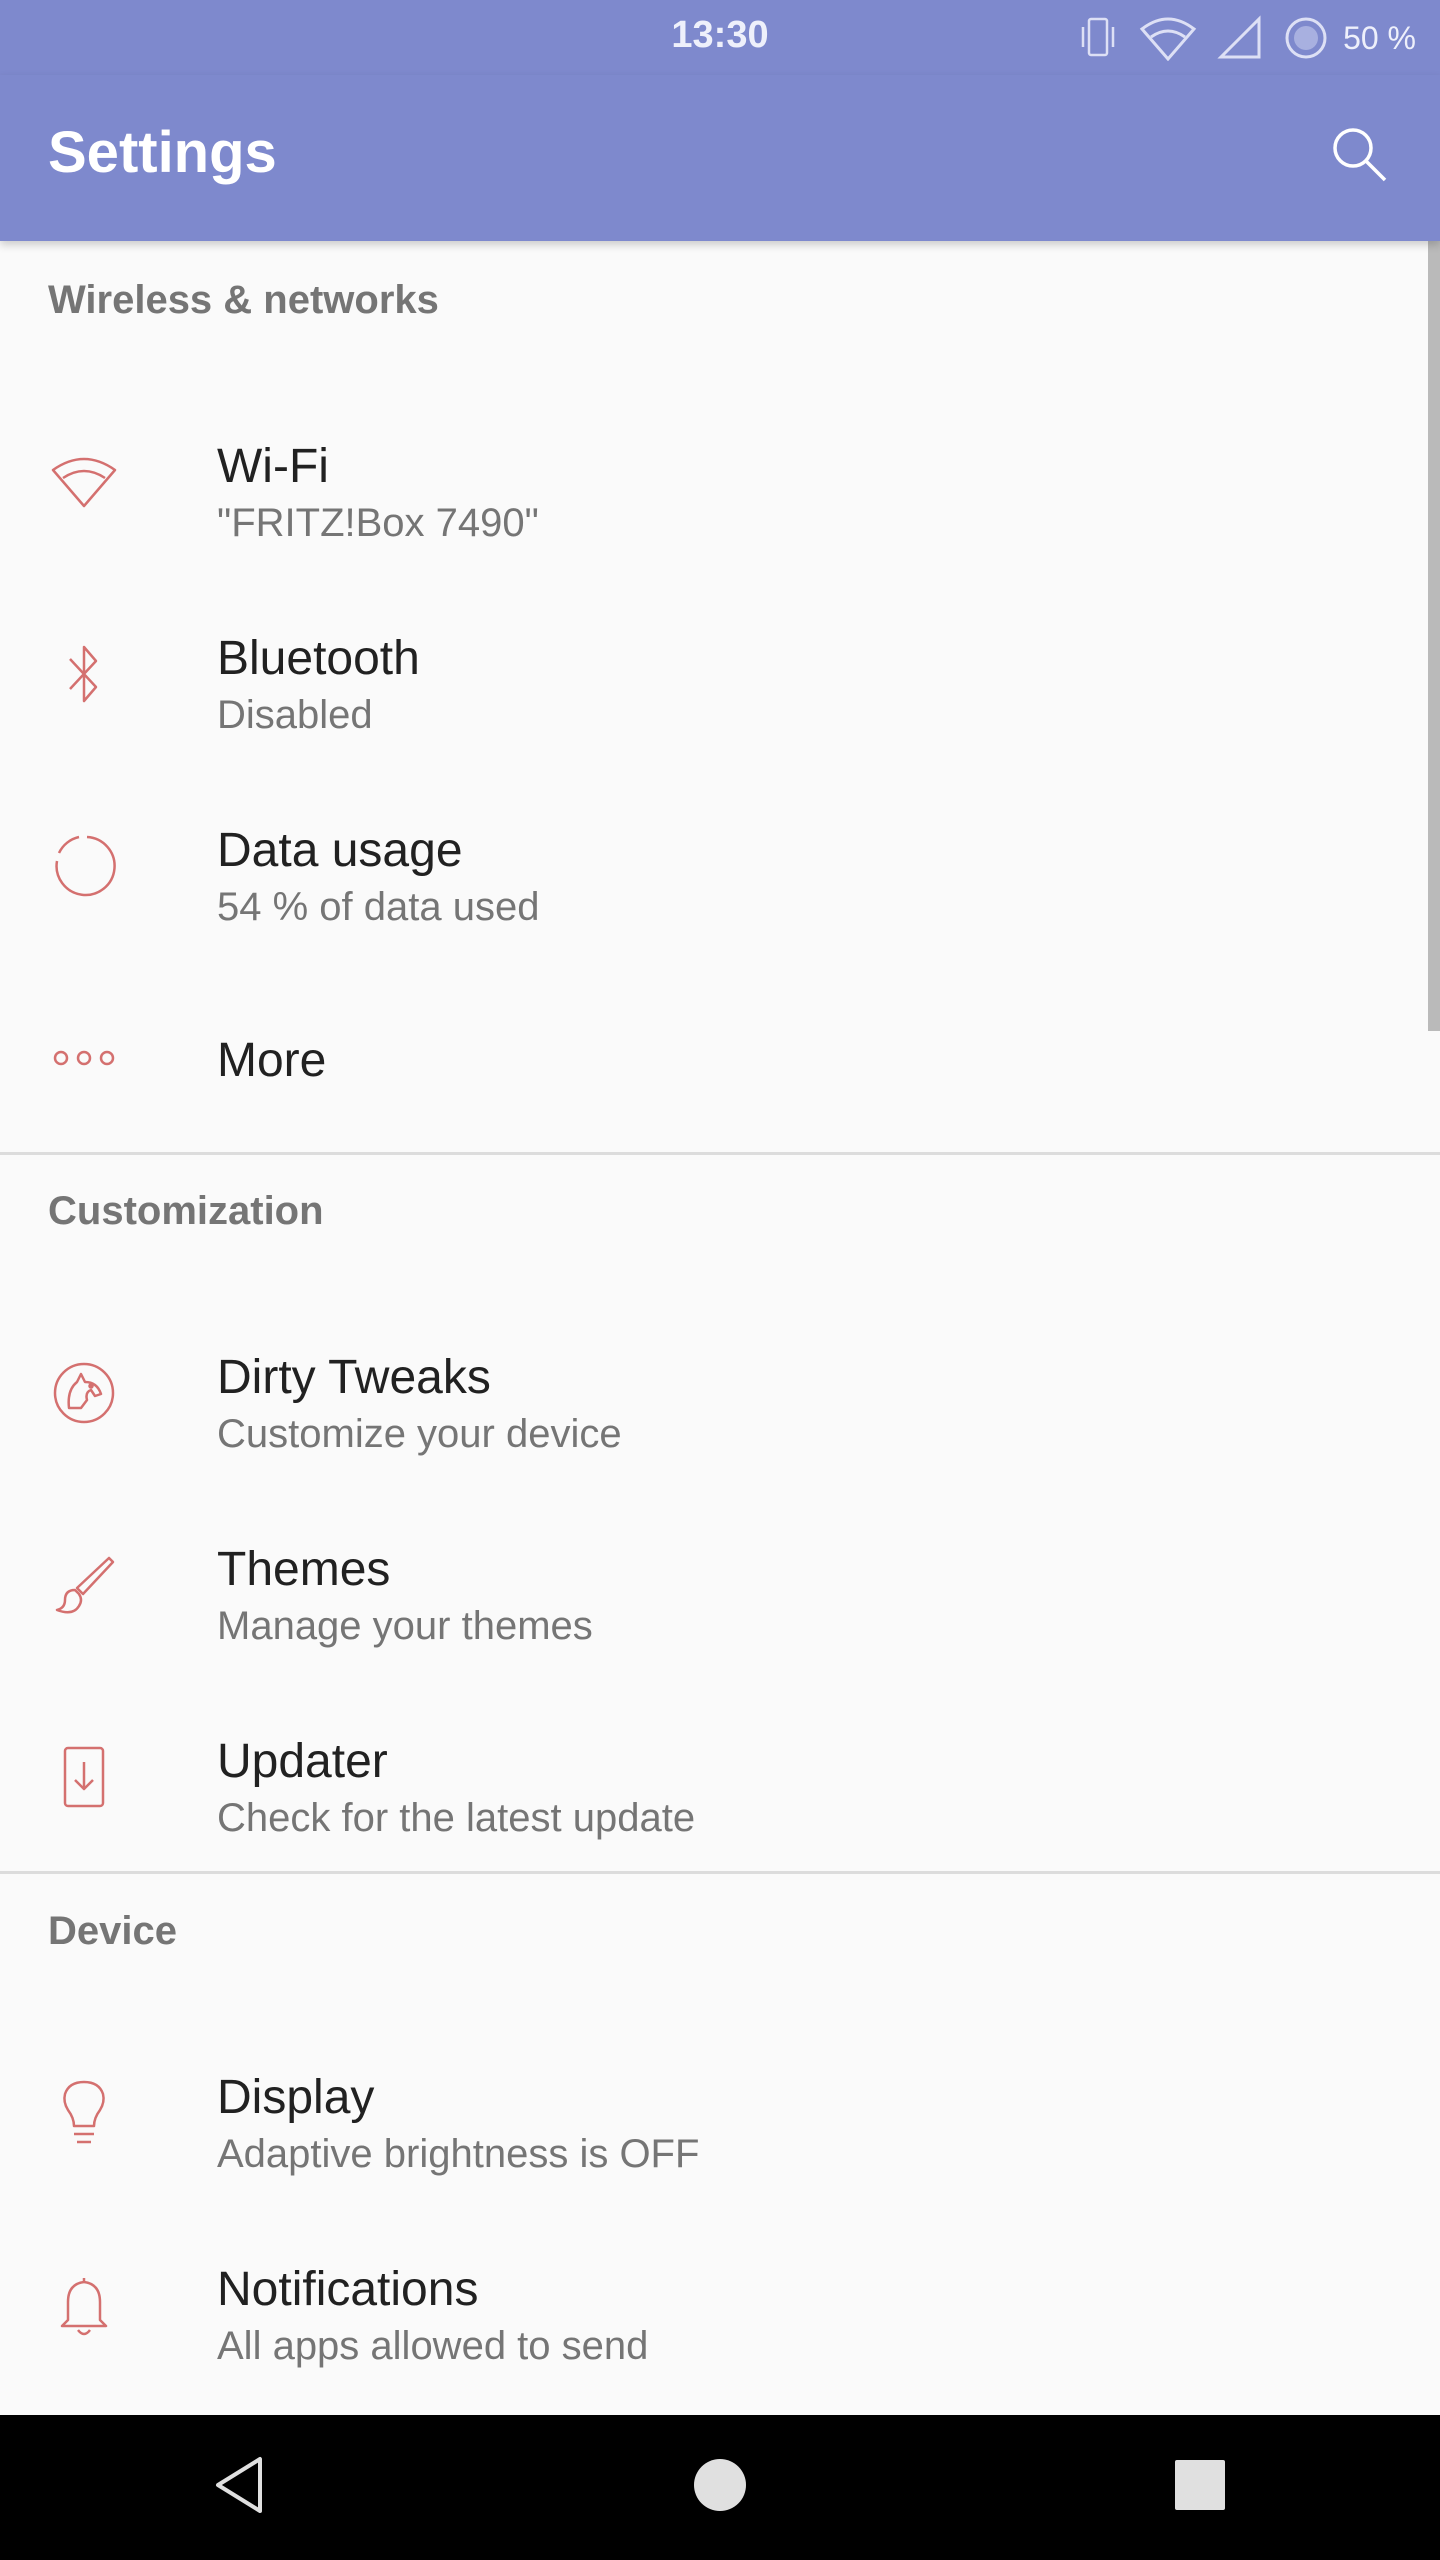  What do you see at coordinates (1306, 38) in the screenshot?
I see `battery-icon` at bounding box center [1306, 38].